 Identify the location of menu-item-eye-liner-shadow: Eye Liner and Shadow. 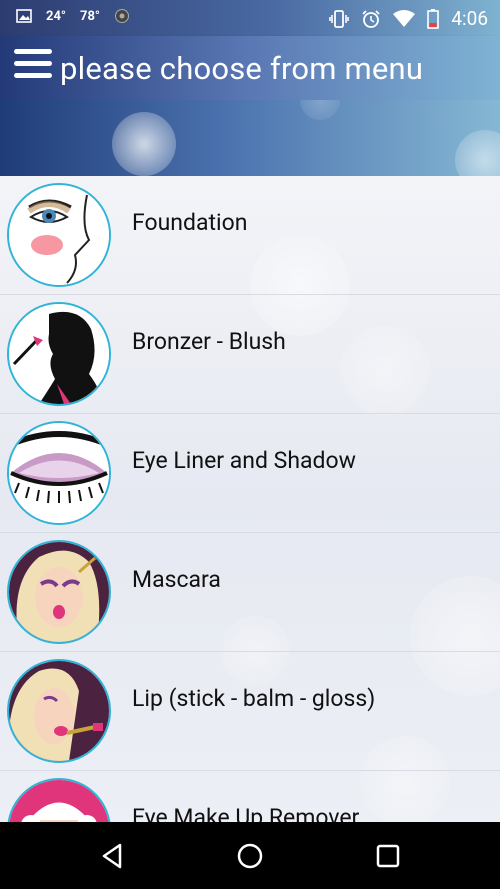
(250, 473).